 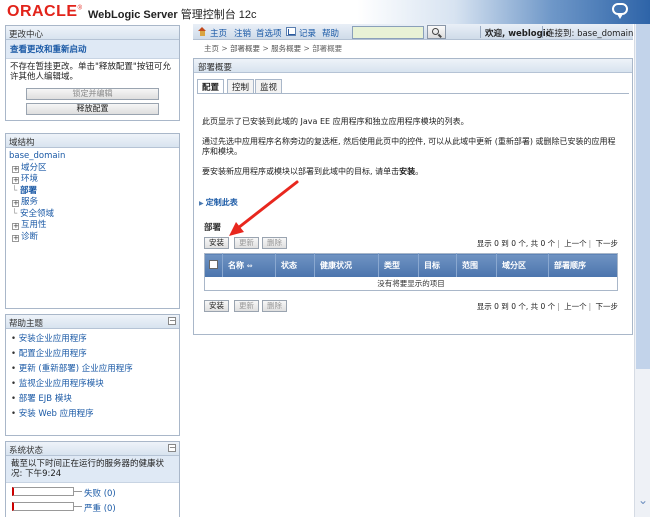 What do you see at coordinates (522, 265) in the screenshot?
I see `column-header-partition: 域分区` at bounding box center [522, 265].